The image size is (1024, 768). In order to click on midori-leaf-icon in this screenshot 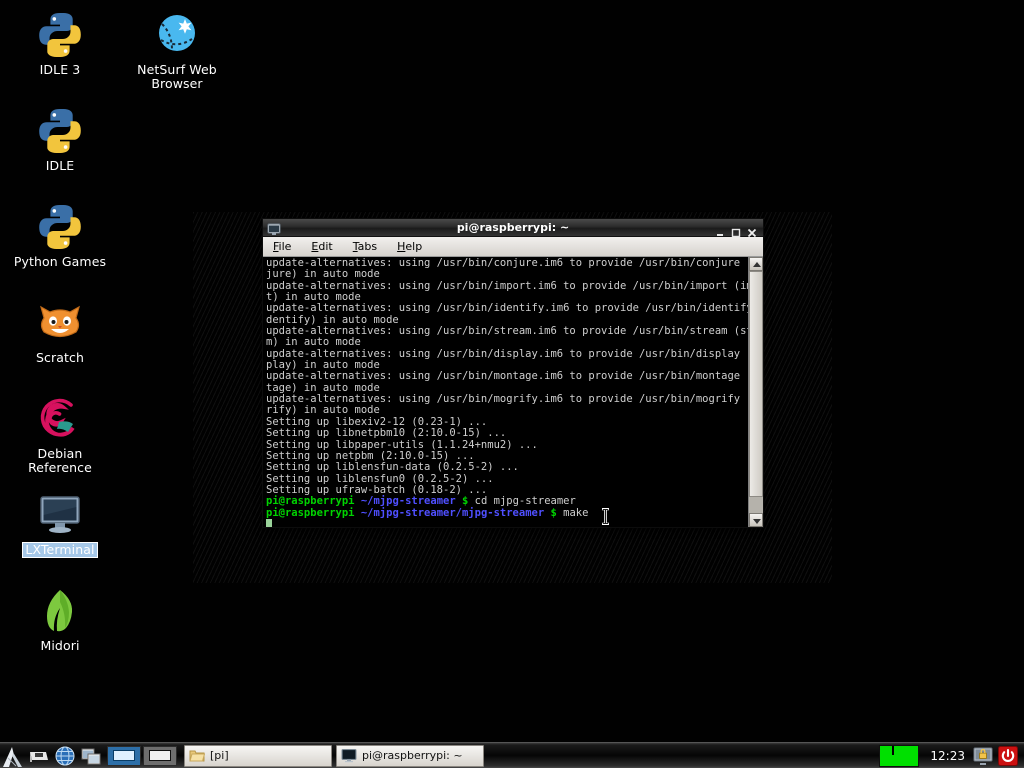, I will do `click(60, 611)`.